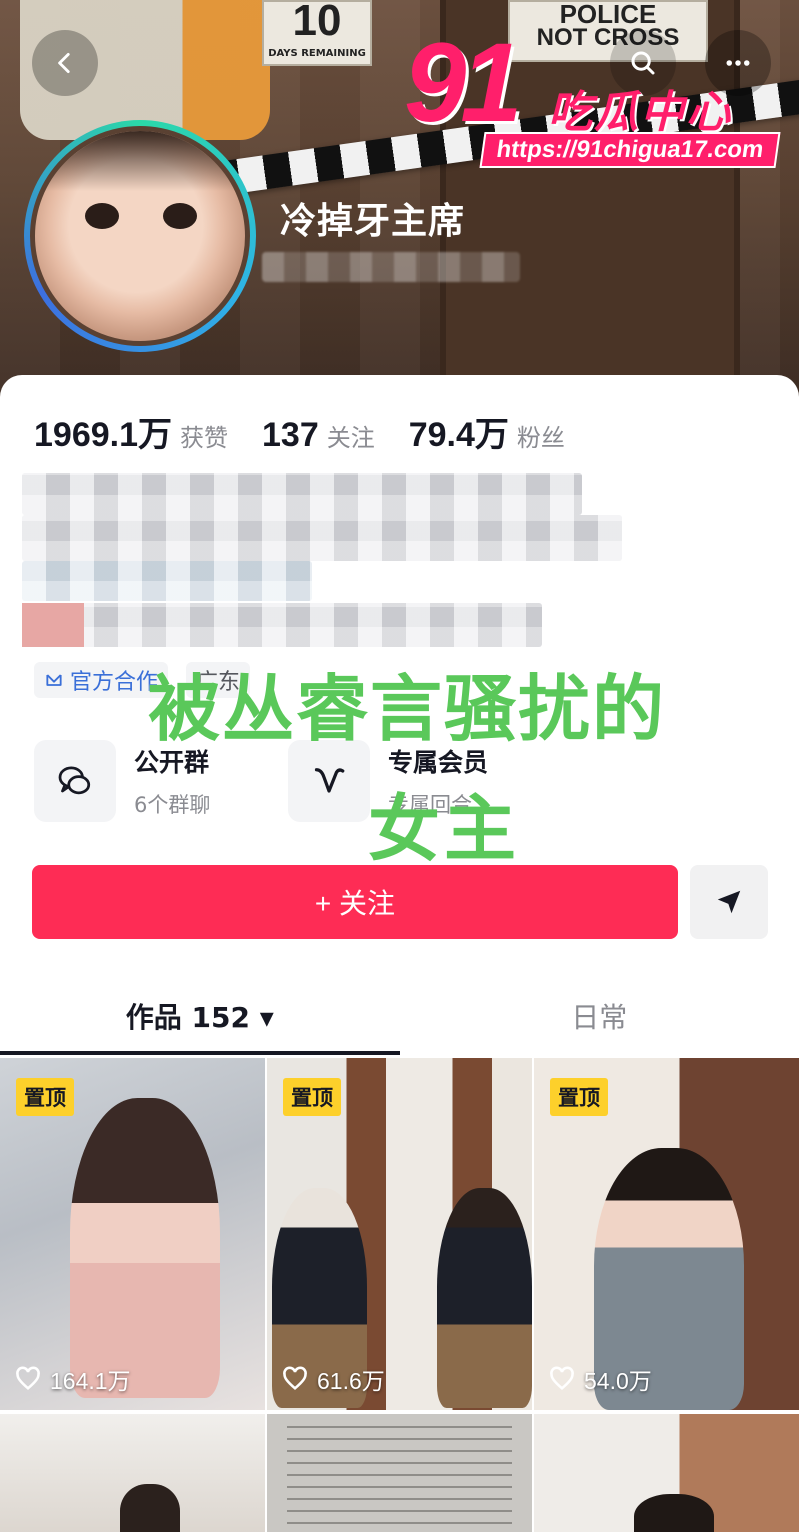 The width and height of the screenshot is (799, 1532). Describe the element at coordinates (399, 1478) in the screenshot. I see `document-thumbnail` at that location.